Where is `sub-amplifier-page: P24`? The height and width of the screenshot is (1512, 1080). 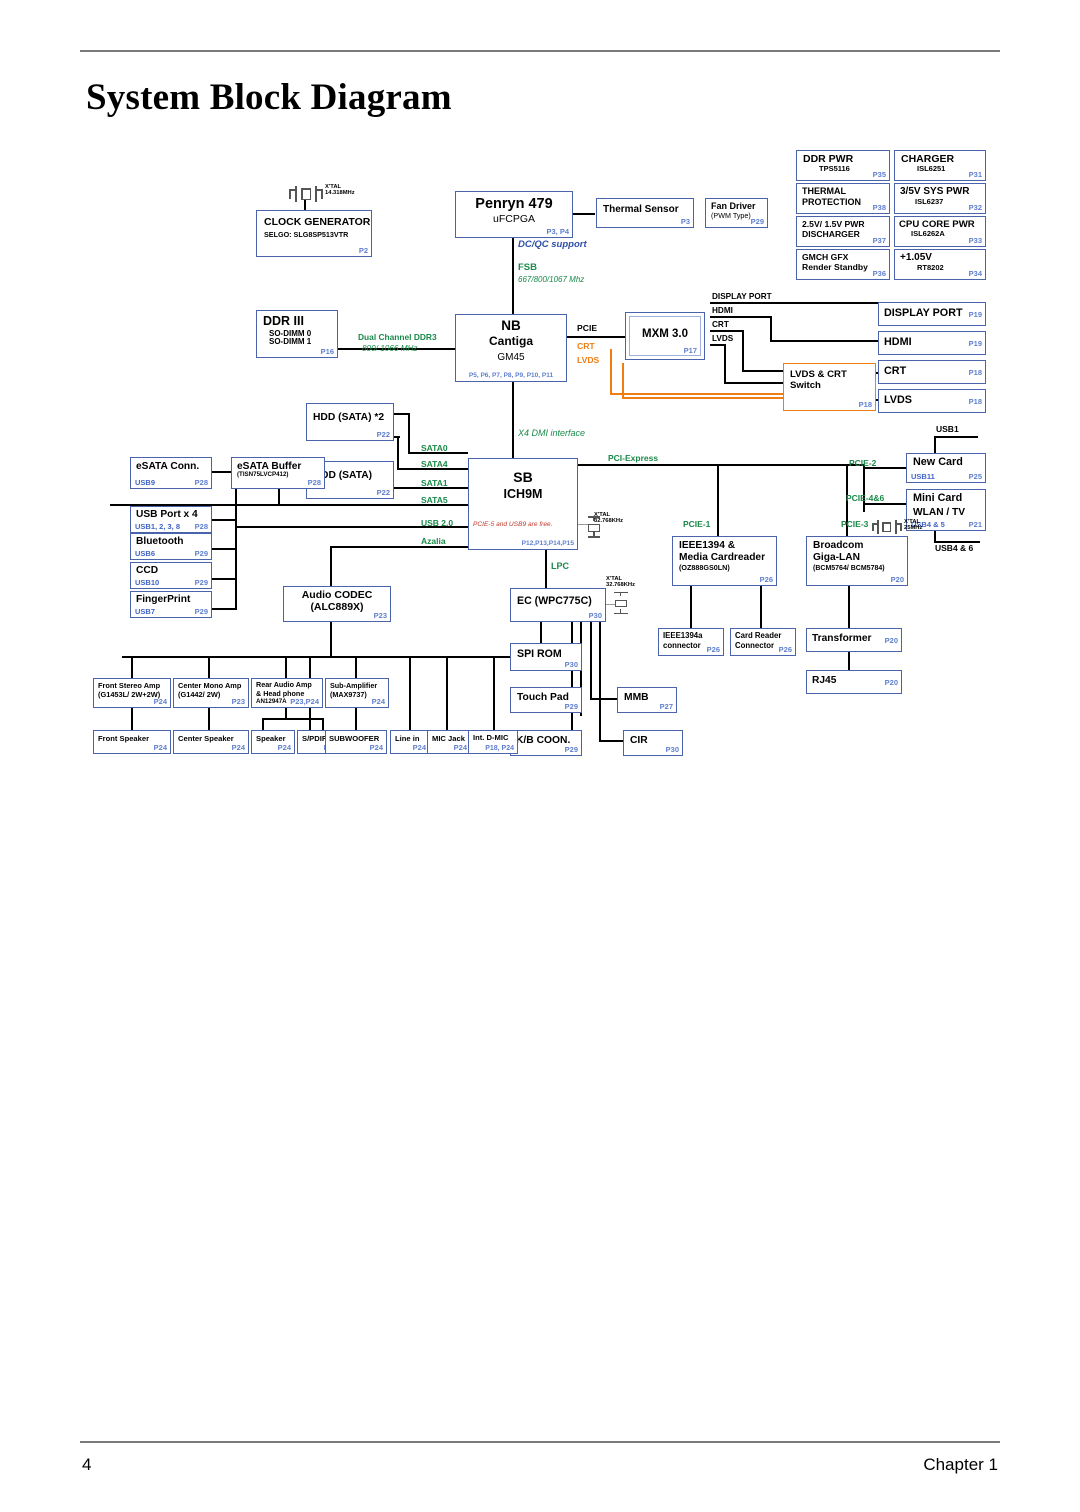
sub-amplifier-page: P24 is located at coordinates (378, 701).